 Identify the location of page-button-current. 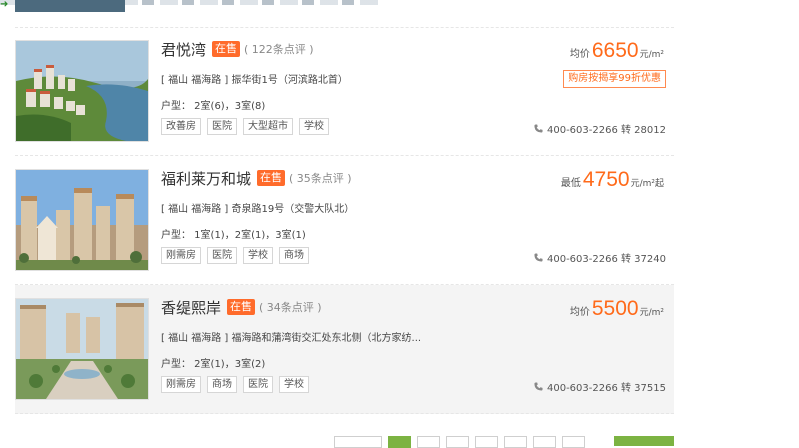
(399, 442).